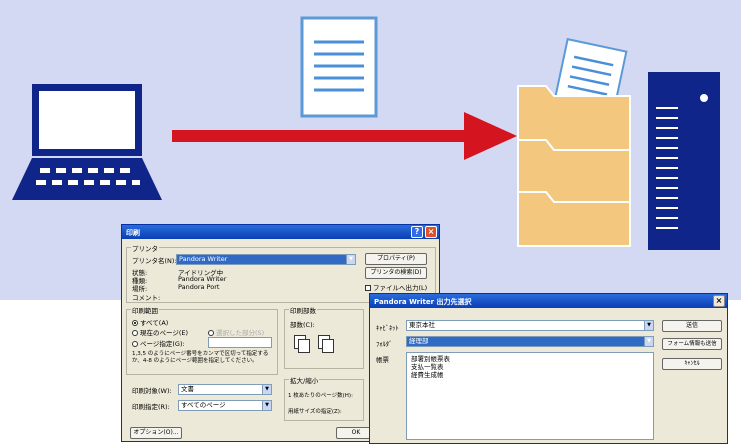 The image size is (741, 444). I want to click on cancel-button: ｷｬﾝｾﾙ, so click(692, 364).